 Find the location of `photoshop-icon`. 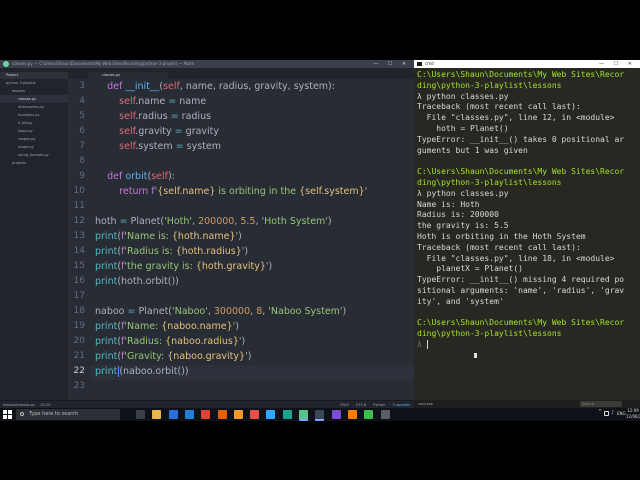

photoshop-icon is located at coordinates (271, 414).